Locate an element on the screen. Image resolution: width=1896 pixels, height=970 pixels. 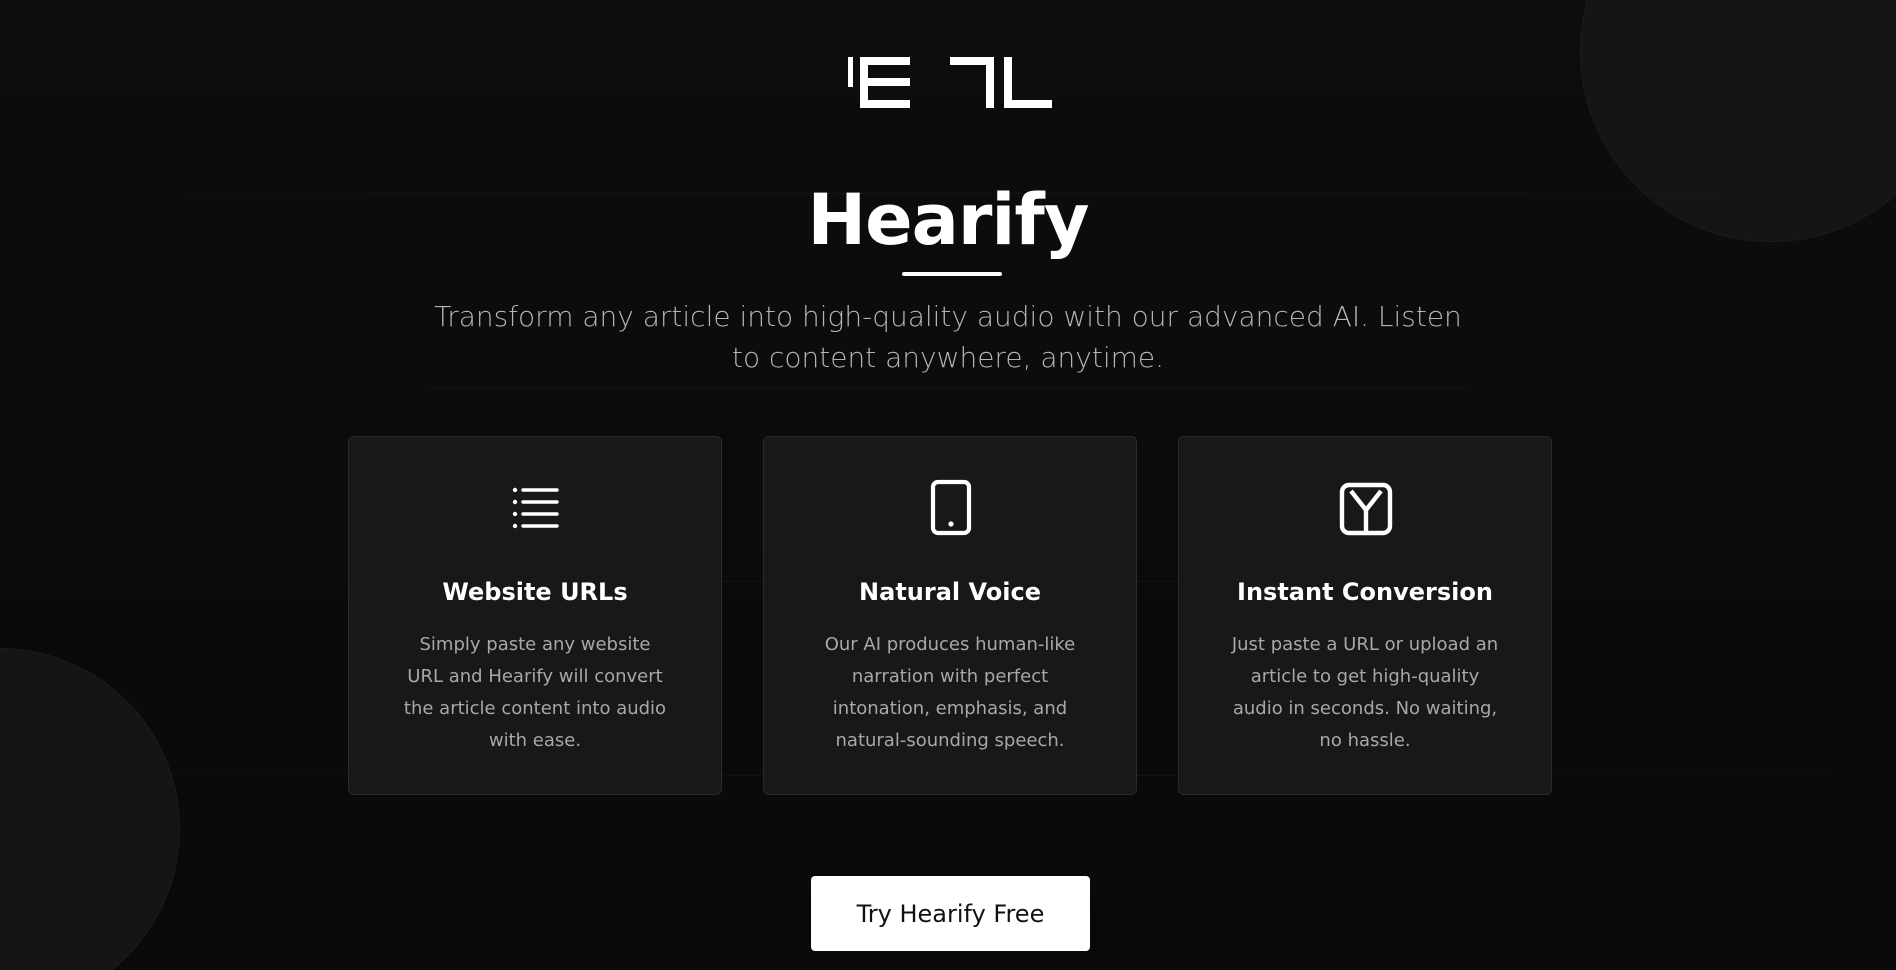
try-hearify-free-button: Try Hearify Free is located at coordinates (950, 913).